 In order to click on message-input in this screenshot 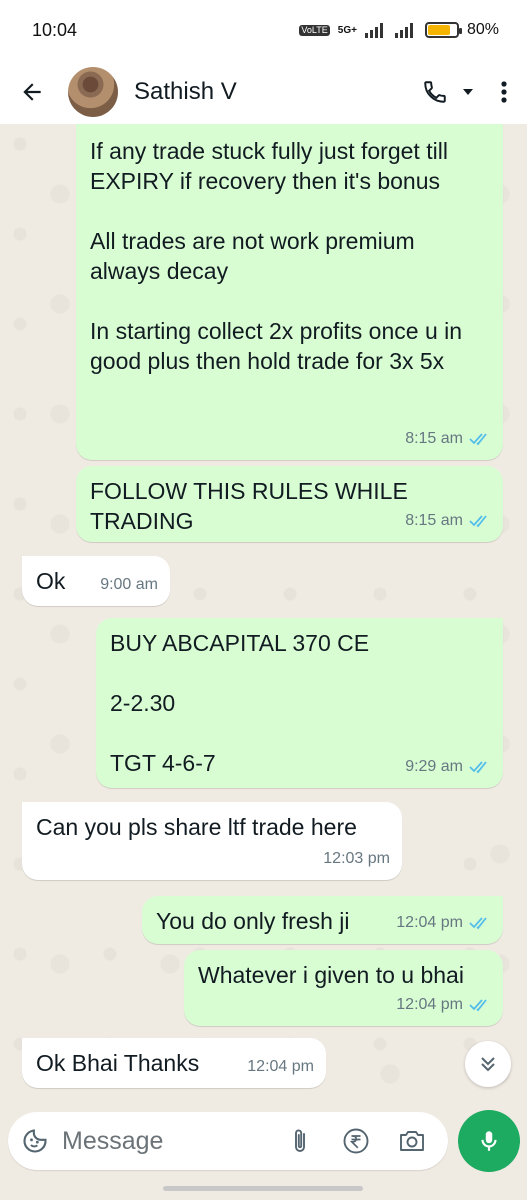, I will do `click(167, 1141)`.